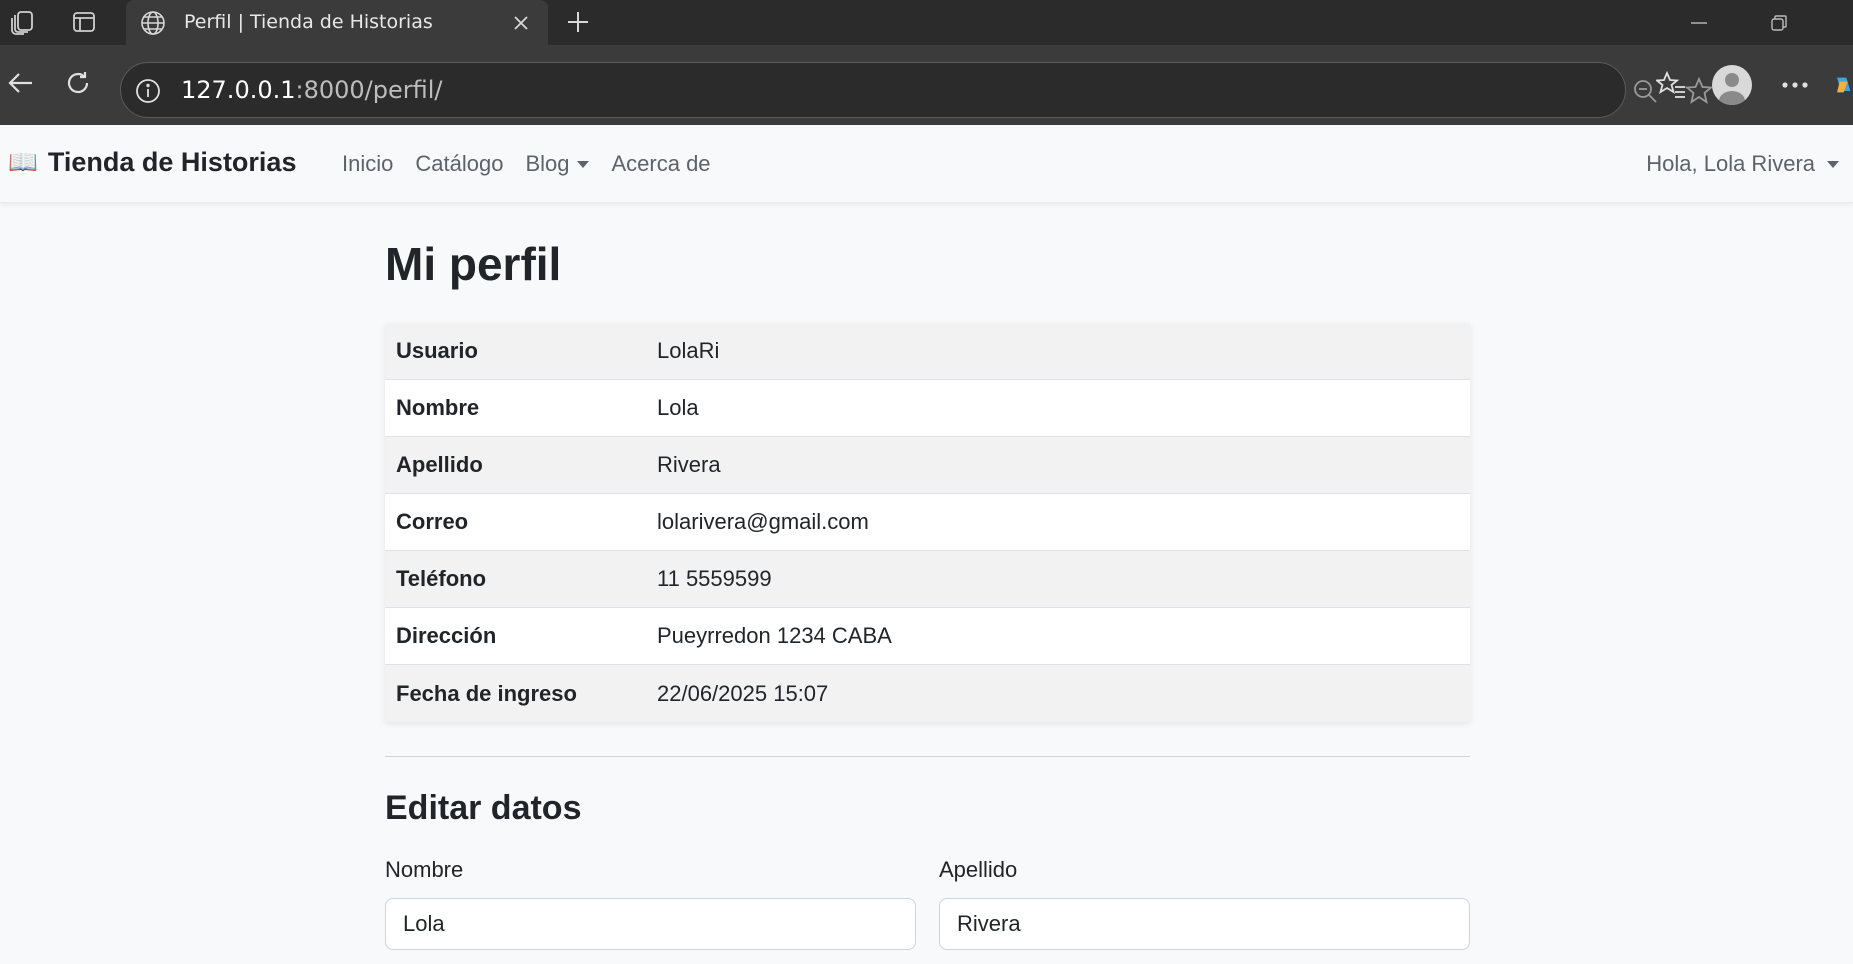  Describe the element at coordinates (424, 869) in the screenshot. I see `first-name-label: Nombre` at that location.